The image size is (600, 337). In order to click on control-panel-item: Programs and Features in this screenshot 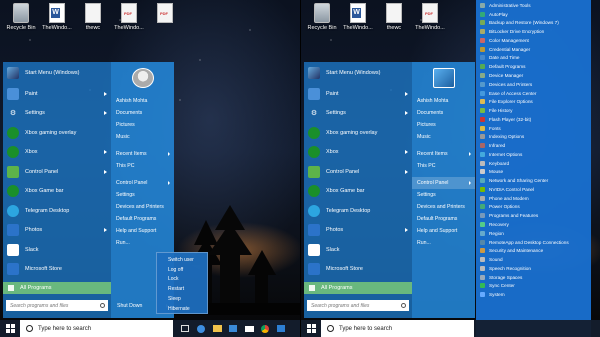, I will do `click(533, 215)`.